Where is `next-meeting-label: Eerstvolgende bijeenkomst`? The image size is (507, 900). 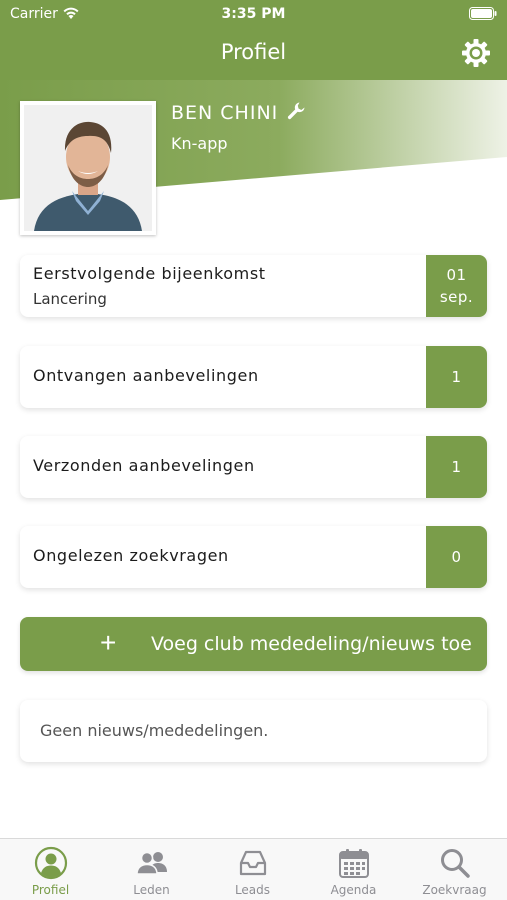 next-meeting-label: Eerstvolgende bijeenkomst is located at coordinates (149, 273).